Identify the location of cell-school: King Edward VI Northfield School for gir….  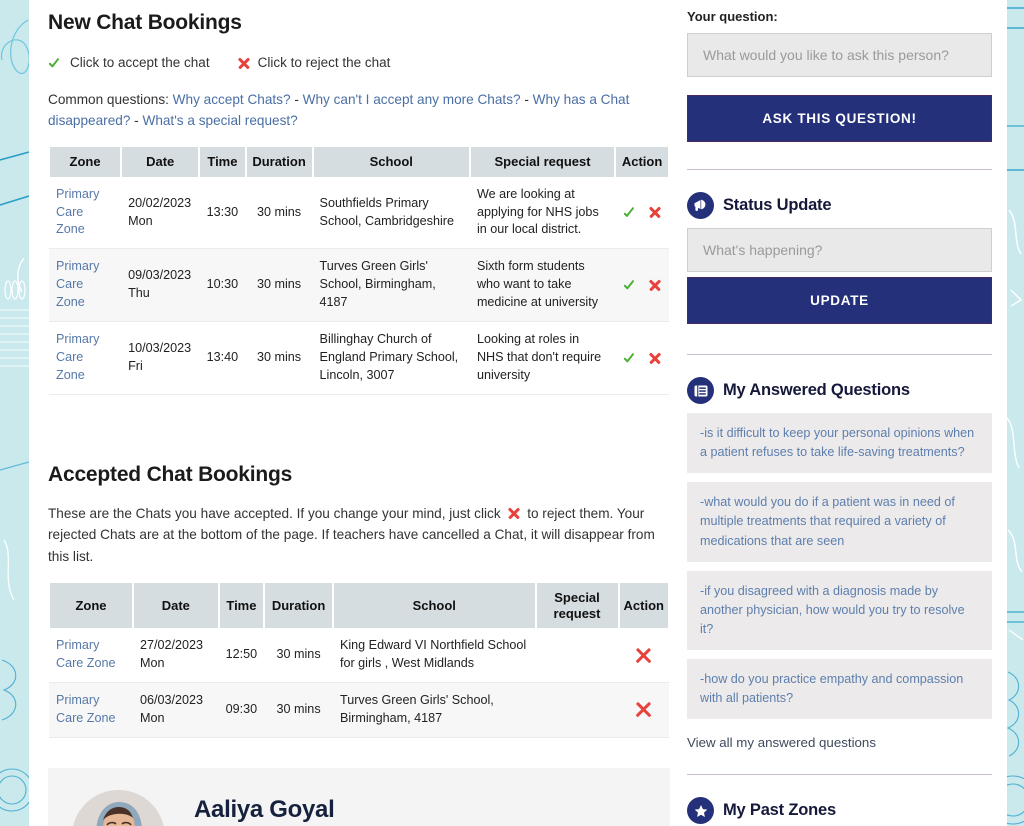
(434, 655).